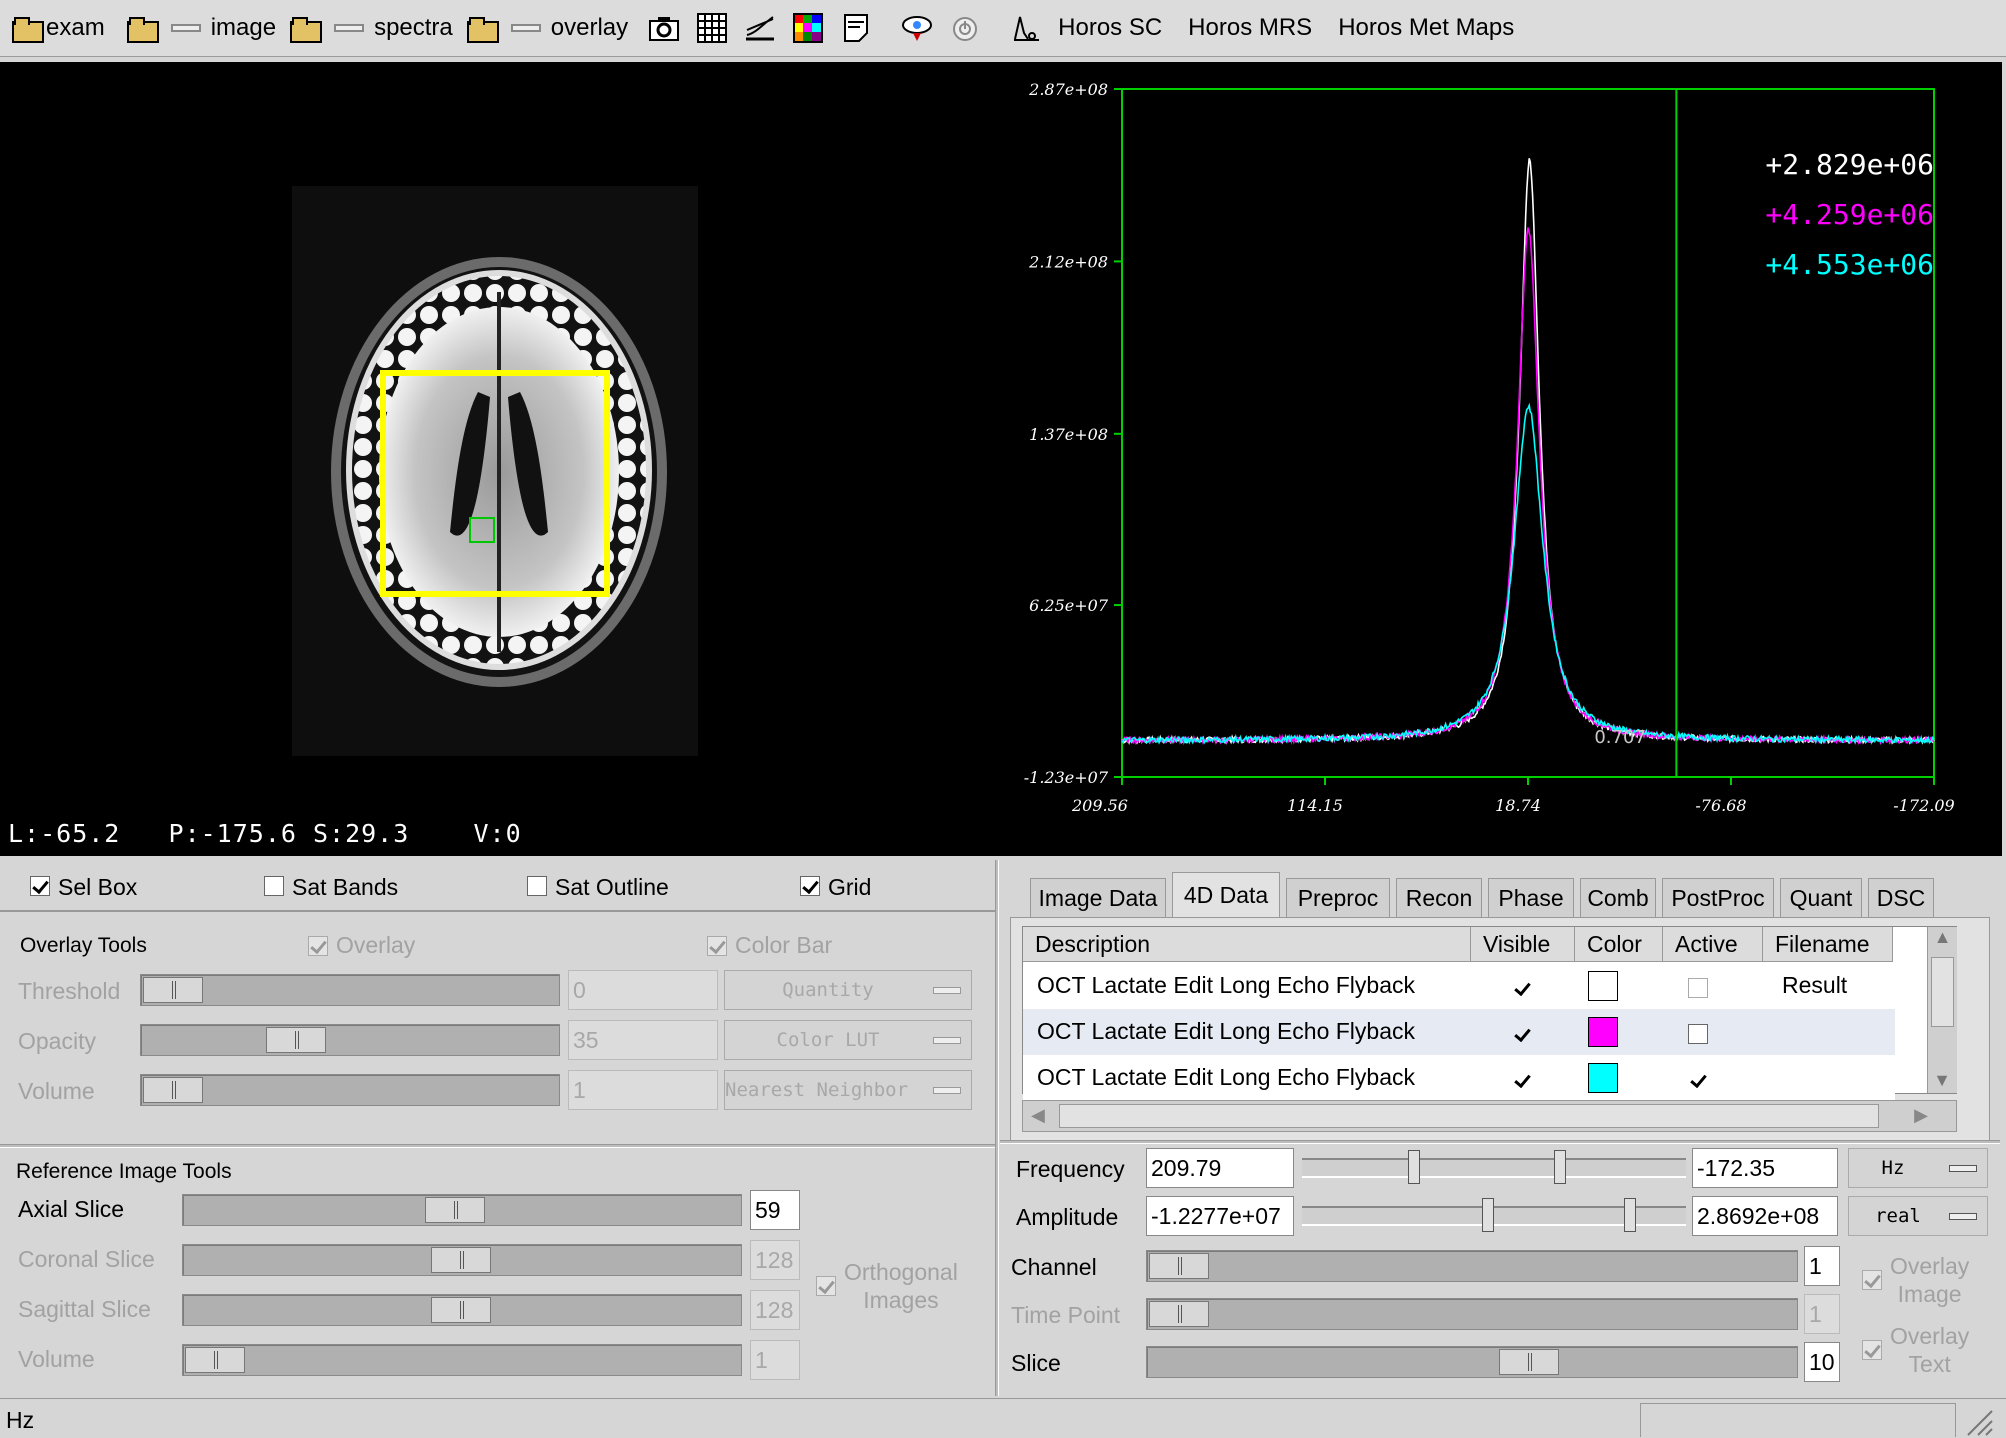 This screenshot has width=2006, height=1438. I want to click on sagittal-slice-slider, so click(462, 1310).